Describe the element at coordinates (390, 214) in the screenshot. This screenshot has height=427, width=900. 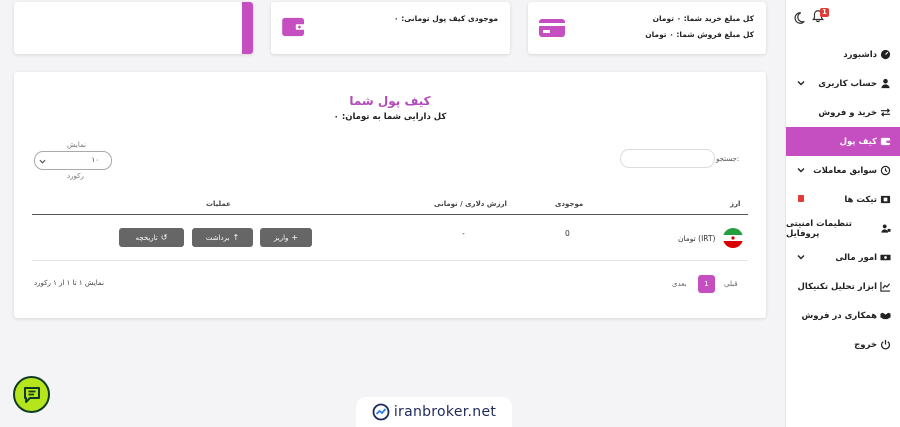
I see `table-header-divider` at that location.